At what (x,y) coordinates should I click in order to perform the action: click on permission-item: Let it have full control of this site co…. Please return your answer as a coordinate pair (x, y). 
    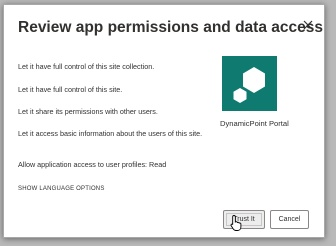
    Looking at the image, I should click on (86, 66).